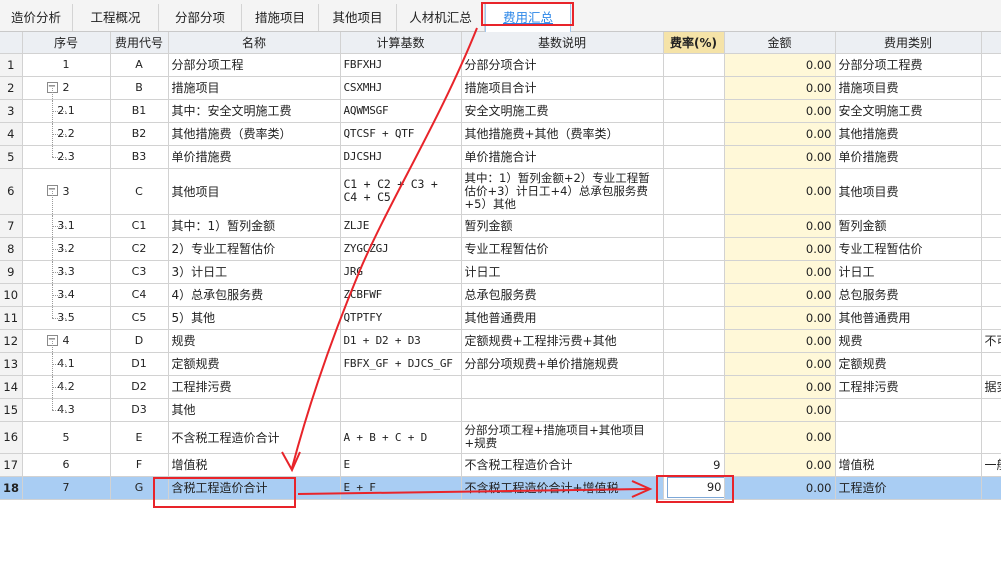  Describe the element at coordinates (254, 465) in the screenshot. I see `cell-name: 增值税` at that location.